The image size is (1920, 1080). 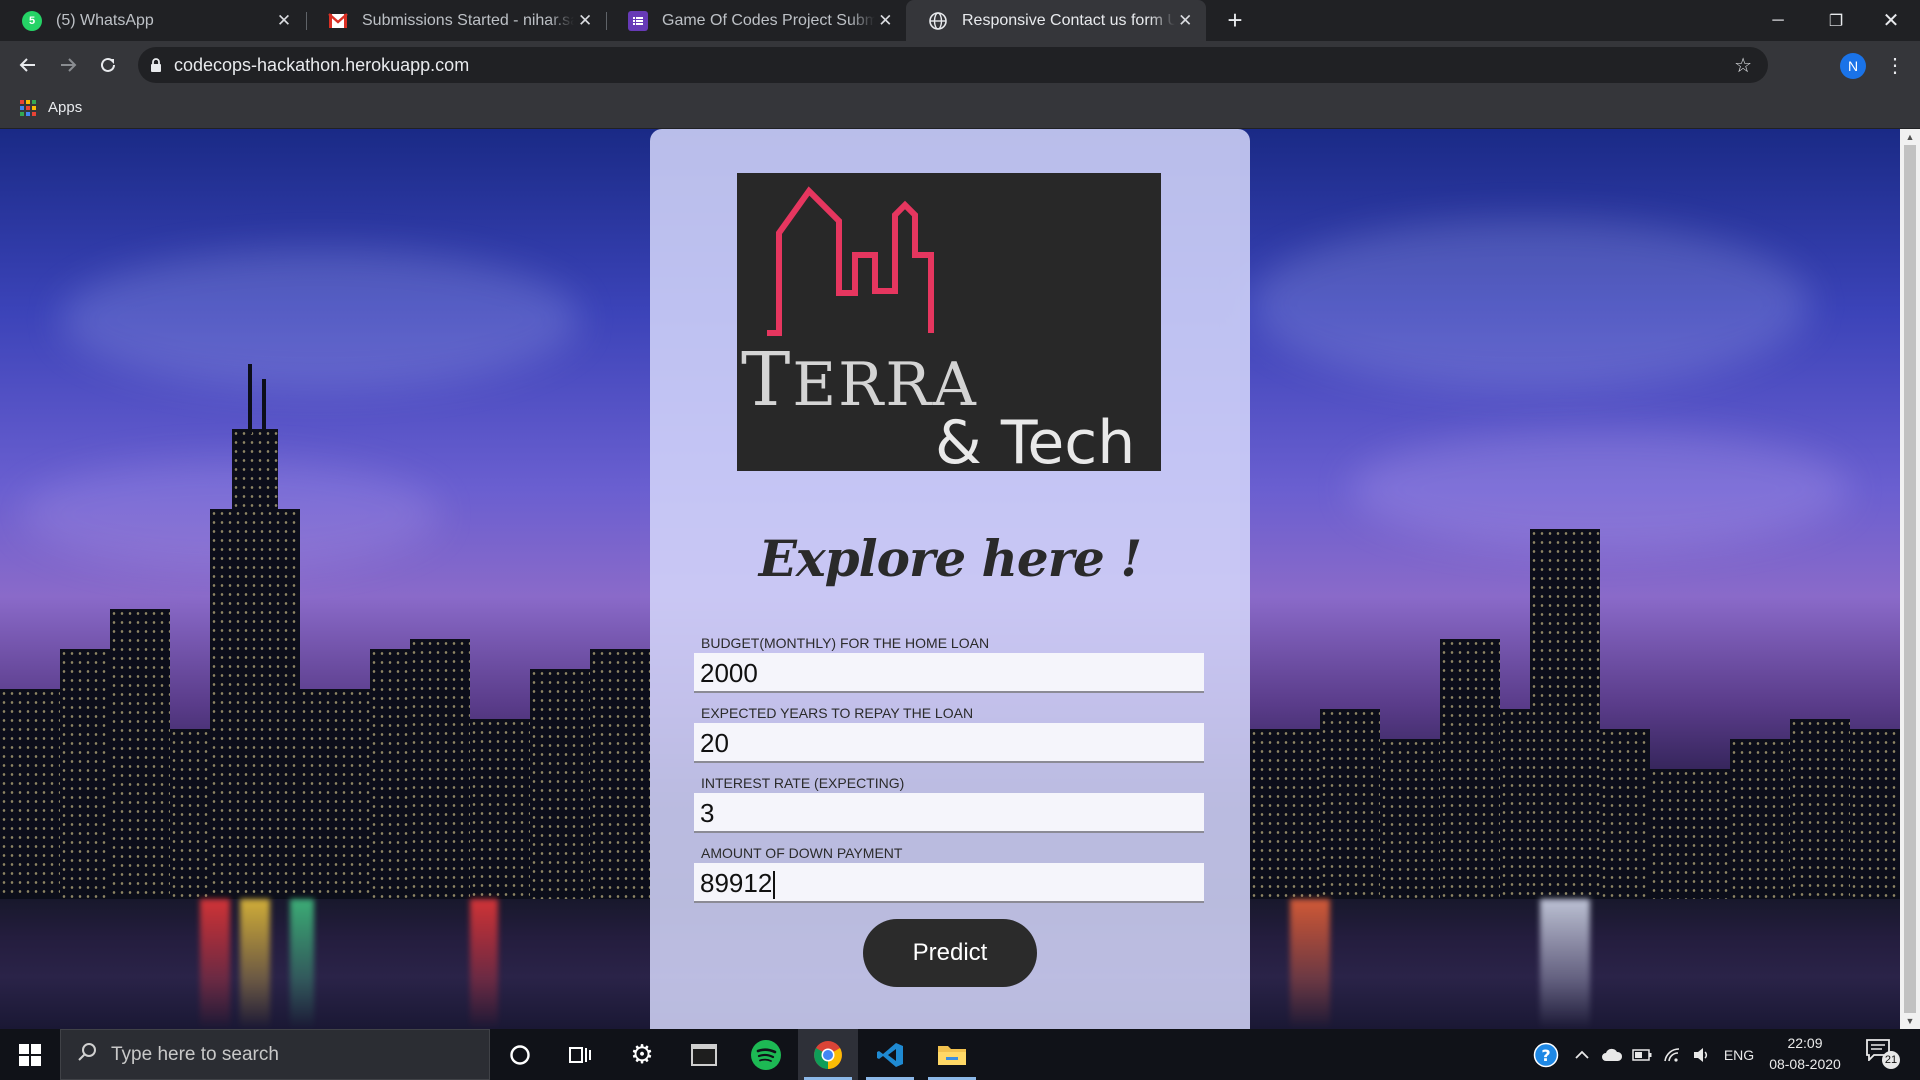 I want to click on forward-button, so click(x=68, y=65).